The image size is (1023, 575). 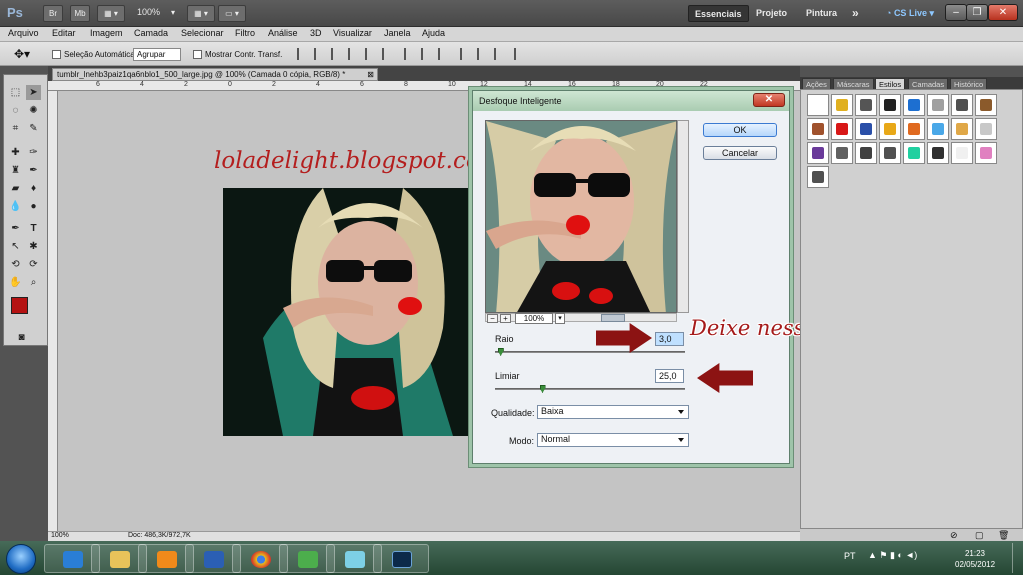 What do you see at coordinates (33, 128) in the screenshot?
I see `eyedropper-tool-icon: ✎` at bounding box center [33, 128].